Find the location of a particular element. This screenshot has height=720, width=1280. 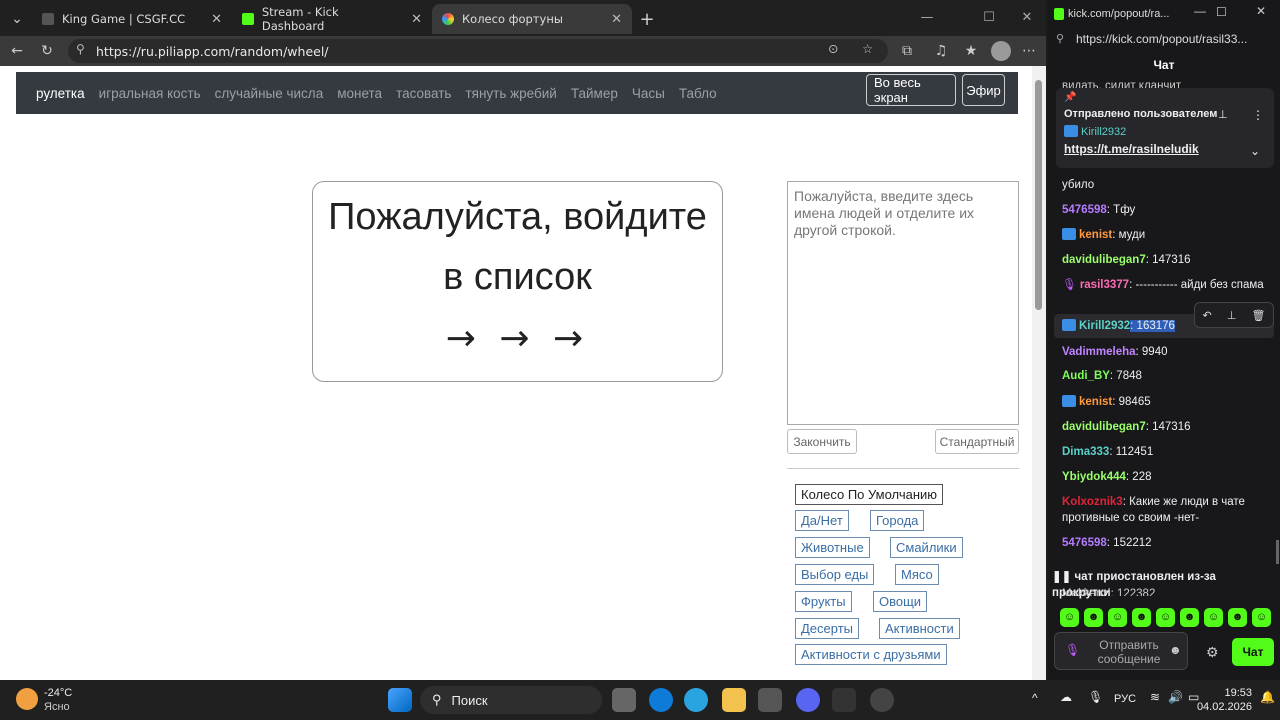

tab-king-game: King Game | CSGF.CC ✕ is located at coordinates (132, 19).